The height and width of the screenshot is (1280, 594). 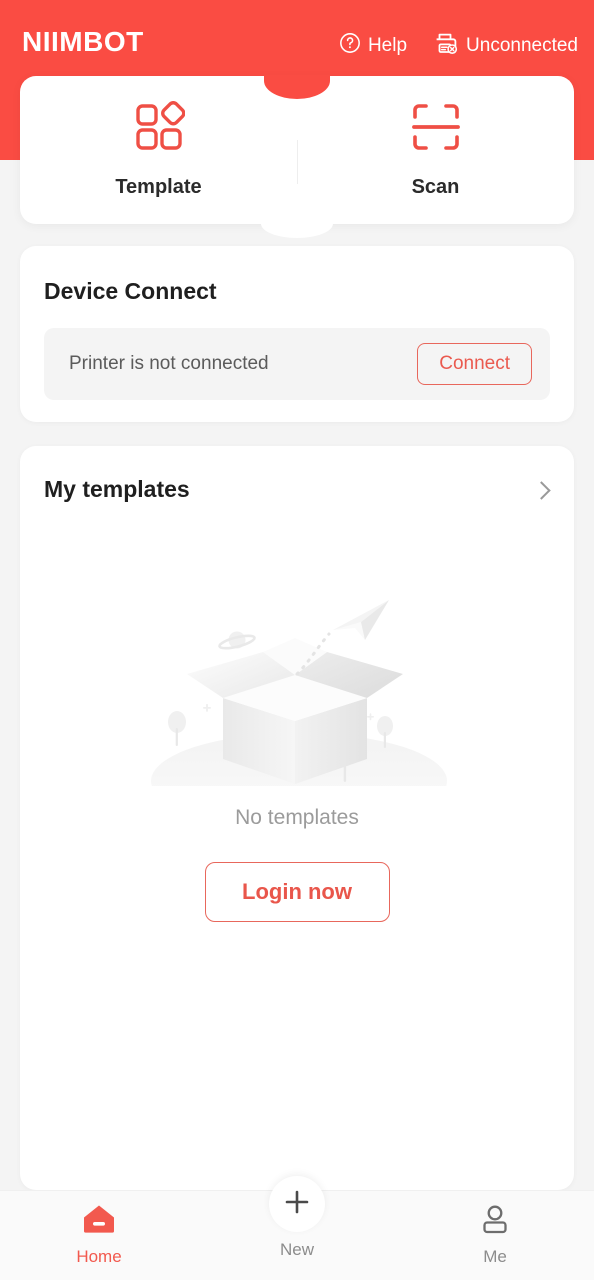 I want to click on nav-item-home-label: Home, so click(x=99, y=1256).